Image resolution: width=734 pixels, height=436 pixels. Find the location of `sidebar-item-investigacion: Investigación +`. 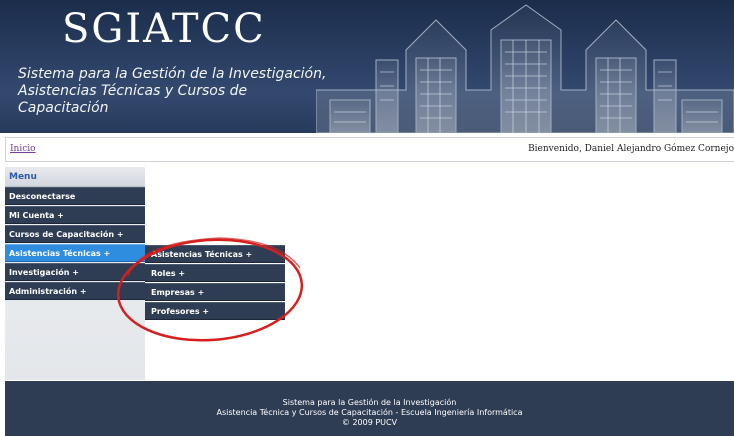

sidebar-item-investigacion: Investigación + is located at coordinates (75, 272).